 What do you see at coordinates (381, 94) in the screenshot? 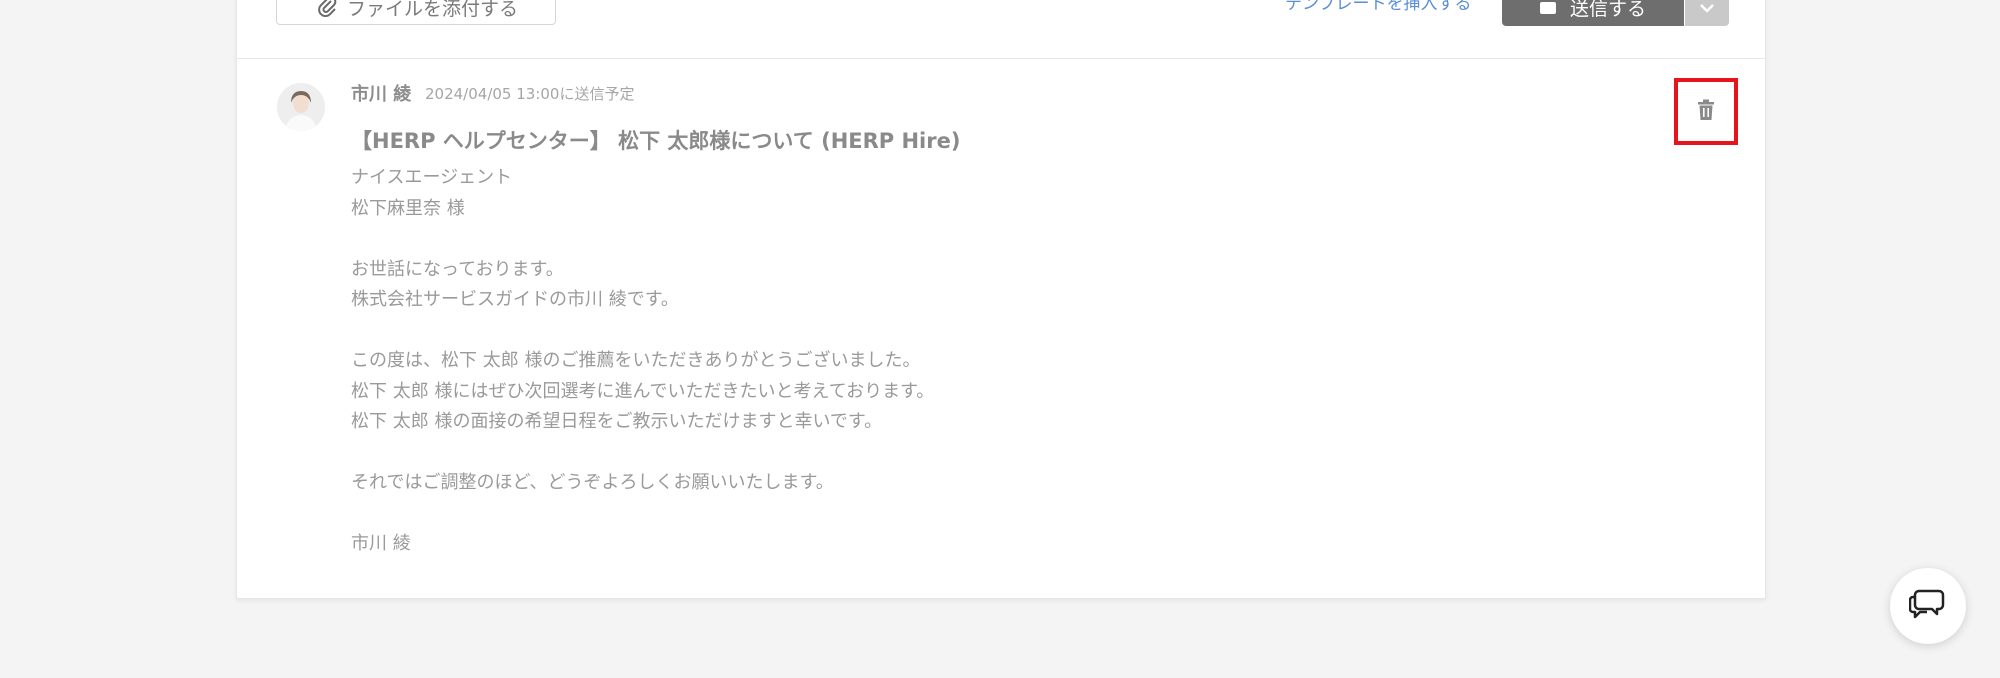
I see `sender-name: 市川 綾` at bounding box center [381, 94].